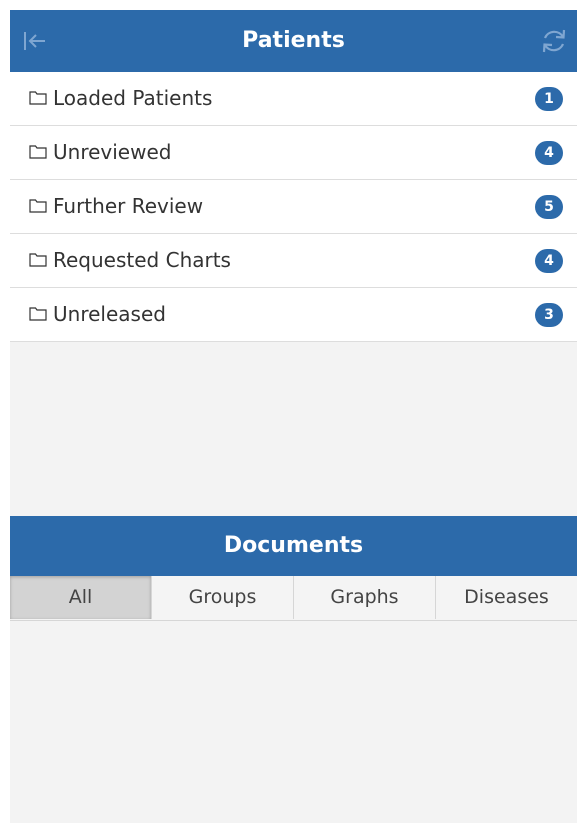 The height and width of the screenshot is (823, 577). I want to click on tab-groups: Groups, so click(223, 597).